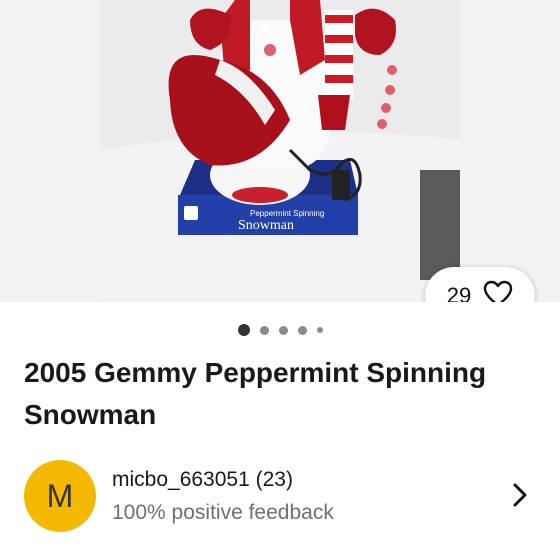 The width and height of the screenshot is (560, 560). What do you see at coordinates (480, 284) in the screenshot?
I see `watch-button: 29` at bounding box center [480, 284].